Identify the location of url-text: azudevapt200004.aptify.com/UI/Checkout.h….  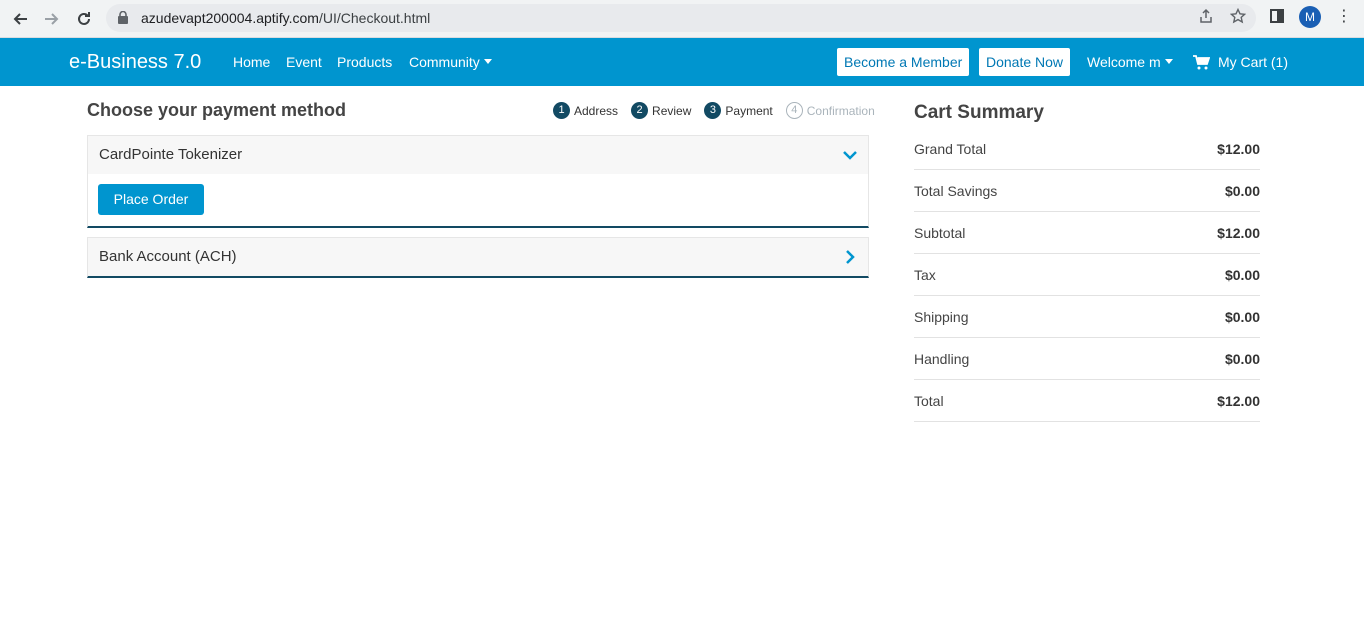
(286, 18).